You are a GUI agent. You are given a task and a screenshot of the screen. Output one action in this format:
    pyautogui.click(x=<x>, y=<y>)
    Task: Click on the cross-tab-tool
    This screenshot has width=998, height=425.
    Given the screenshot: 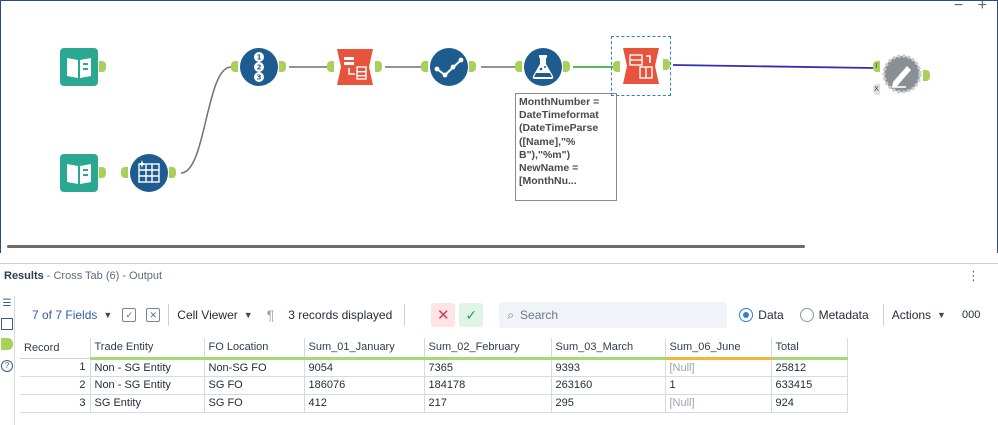 What is the action you would take?
    pyautogui.click(x=641, y=66)
    